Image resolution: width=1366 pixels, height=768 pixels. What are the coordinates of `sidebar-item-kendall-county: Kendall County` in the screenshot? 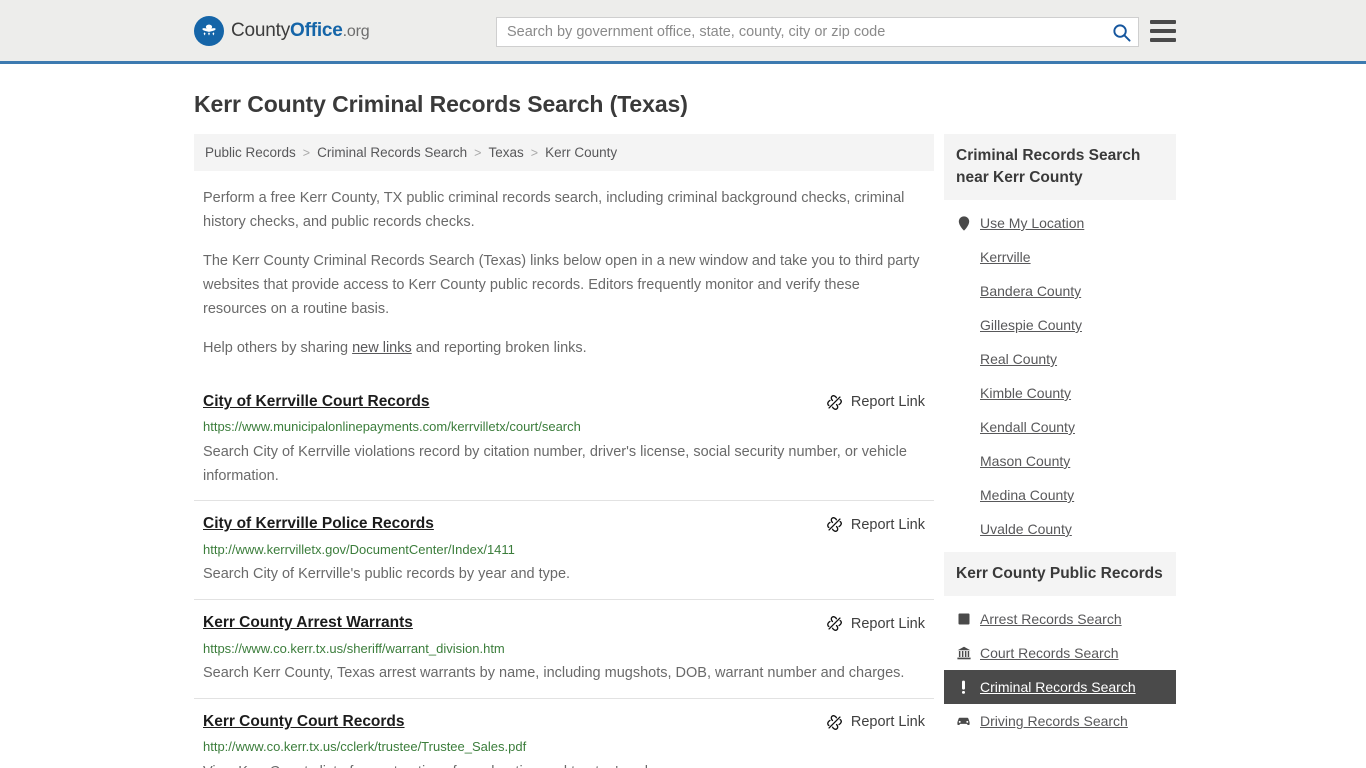 It's located at (1060, 427).